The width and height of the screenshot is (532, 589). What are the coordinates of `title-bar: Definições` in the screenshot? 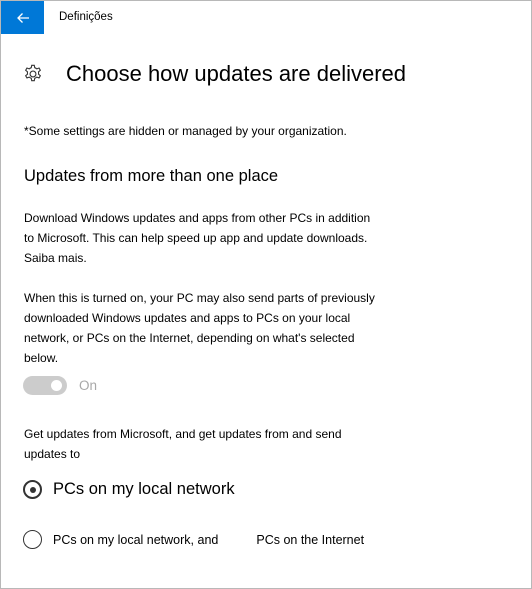 It's located at (266, 17).